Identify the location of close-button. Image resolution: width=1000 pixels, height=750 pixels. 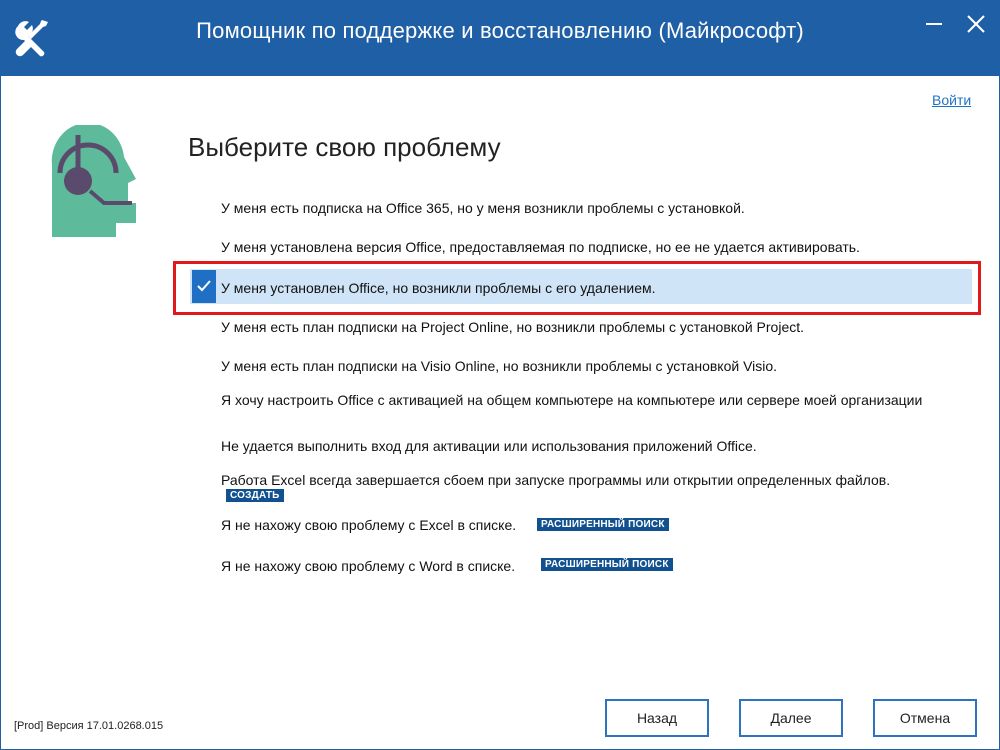
(976, 24).